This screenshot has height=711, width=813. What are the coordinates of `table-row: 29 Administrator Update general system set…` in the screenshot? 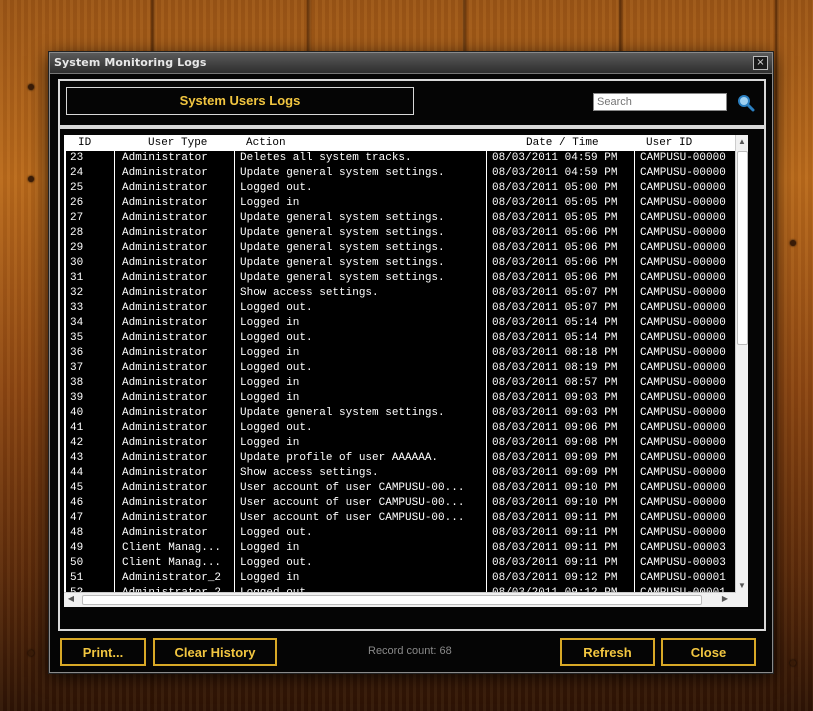 It's located at (401, 248).